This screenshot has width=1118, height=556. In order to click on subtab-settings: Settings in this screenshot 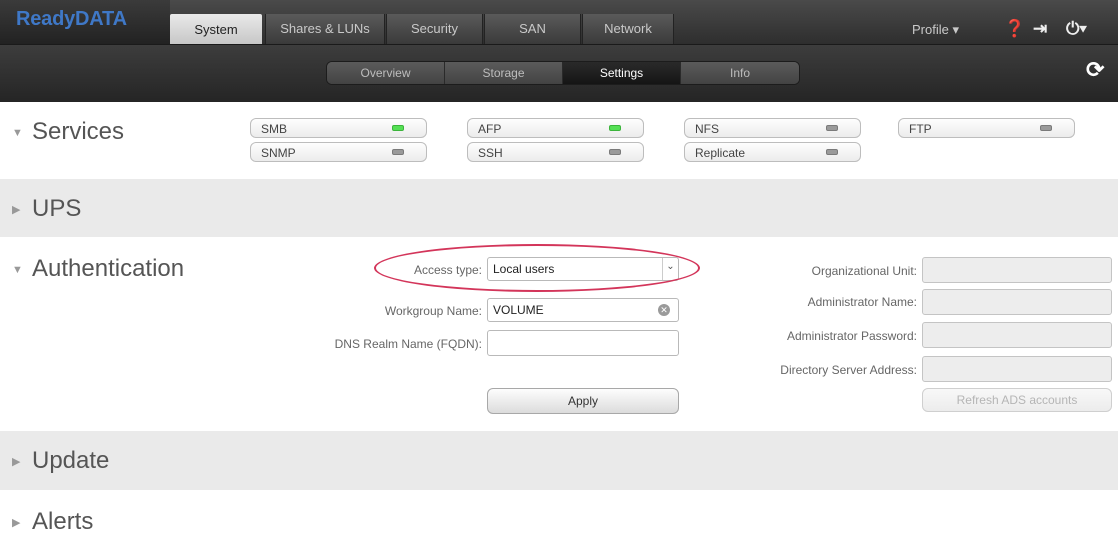, I will do `click(622, 73)`.